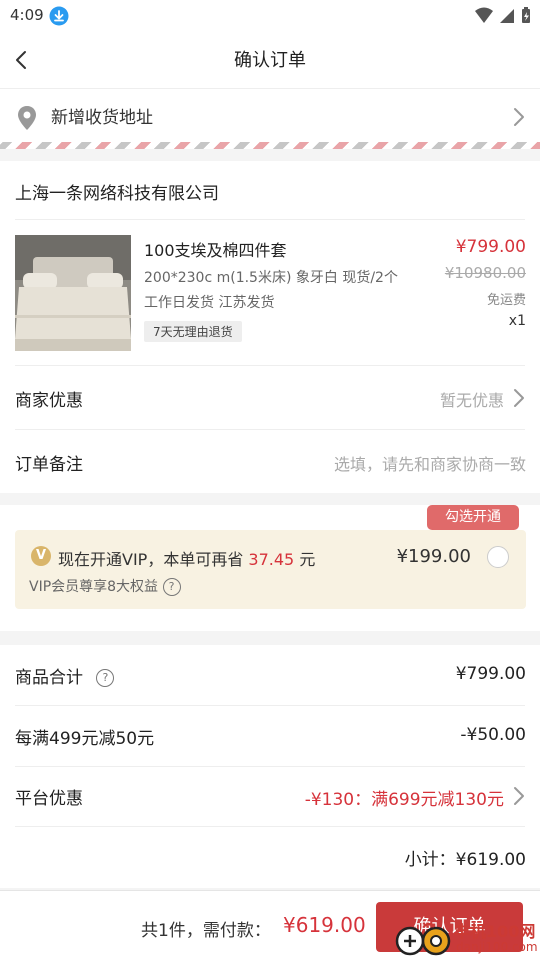 The image size is (540, 960). Describe the element at coordinates (49, 465) in the screenshot. I see `order-remark-label: 订单备注` at that location.